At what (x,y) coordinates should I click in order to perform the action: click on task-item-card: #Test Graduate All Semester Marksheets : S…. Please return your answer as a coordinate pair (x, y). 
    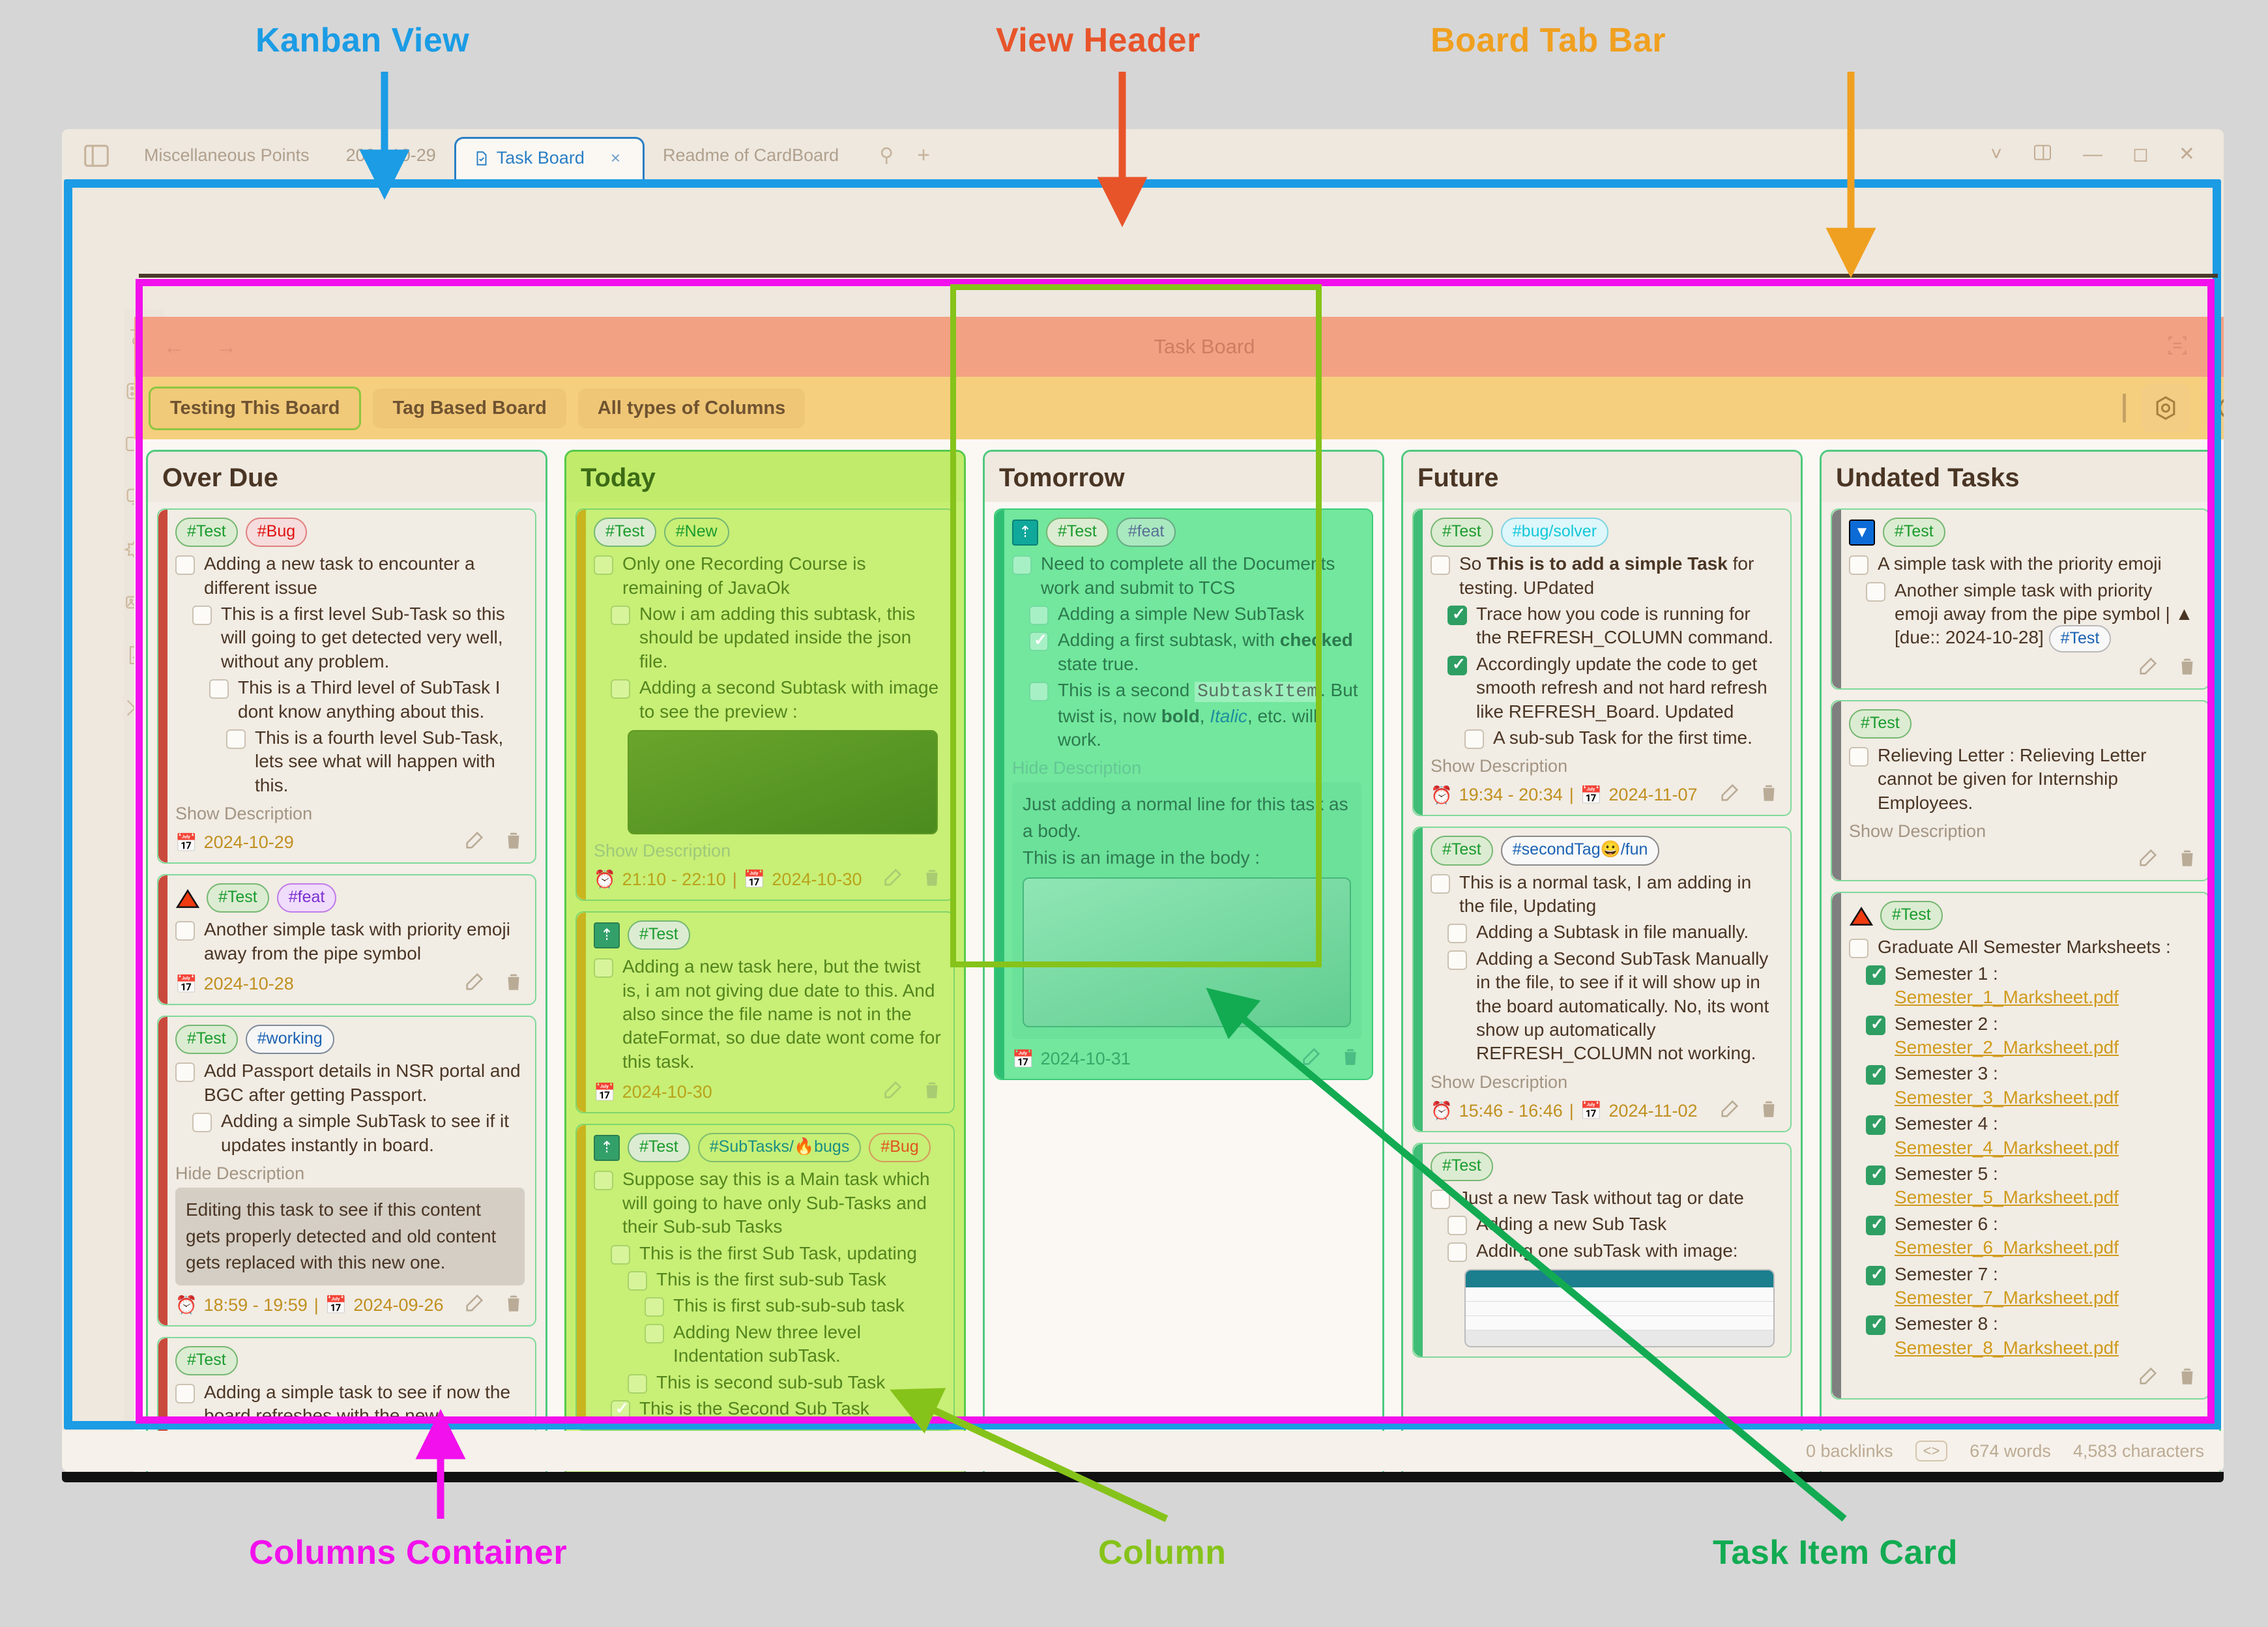
    Looking at the image, I should click on (2020, 1146).